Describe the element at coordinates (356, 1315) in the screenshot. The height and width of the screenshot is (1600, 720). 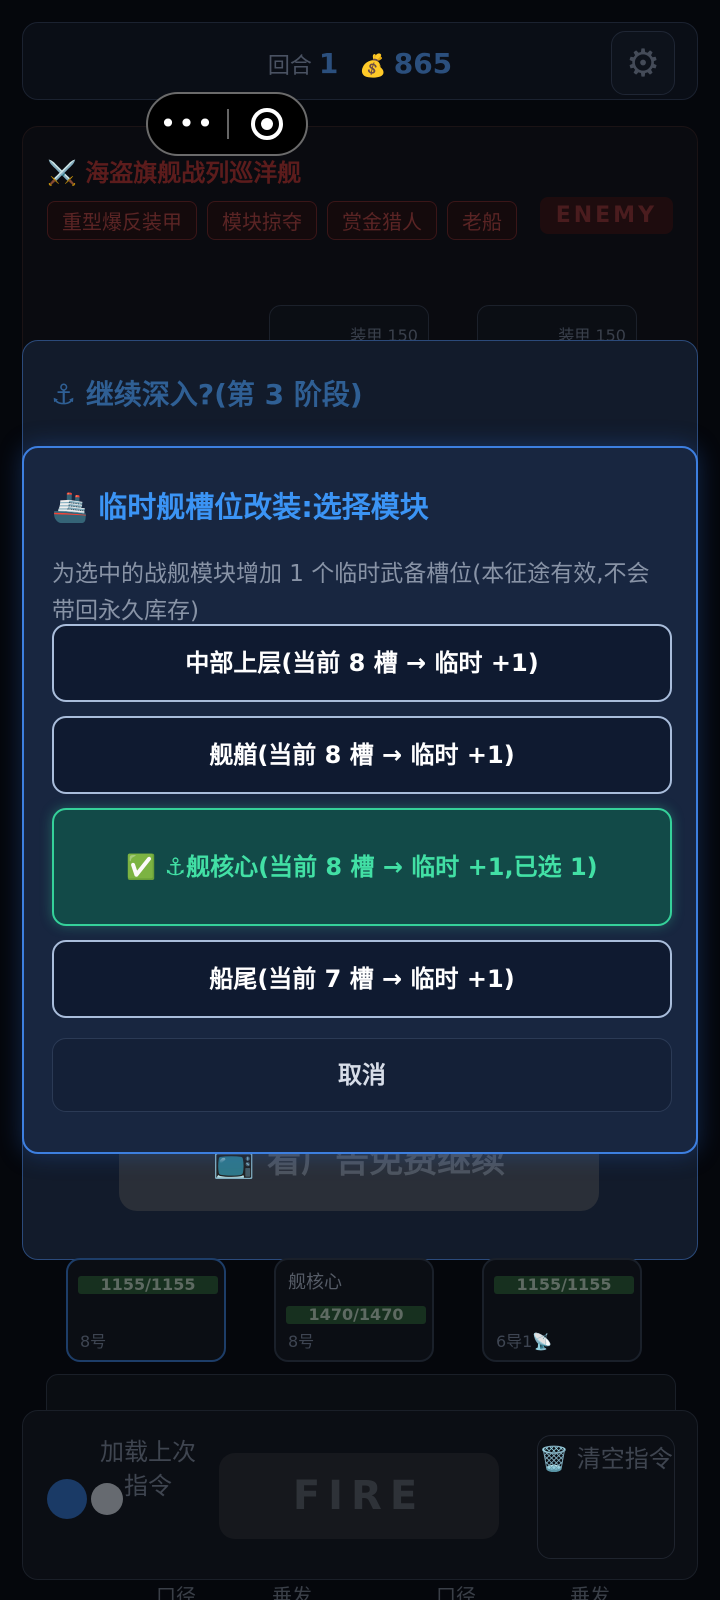
I see `ship-hp-bar: 1470/1470` at that location.